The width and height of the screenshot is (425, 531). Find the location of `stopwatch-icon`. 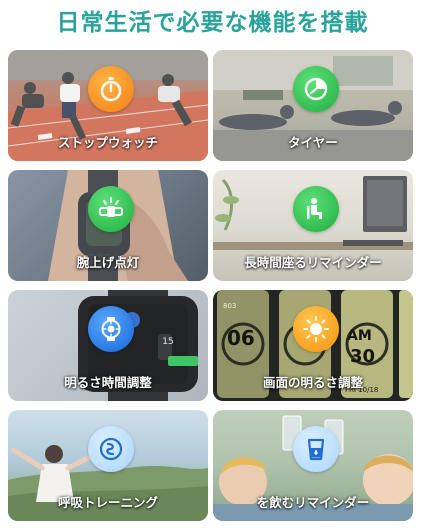

stopwatch-icon is located at coordinates (111, 89).